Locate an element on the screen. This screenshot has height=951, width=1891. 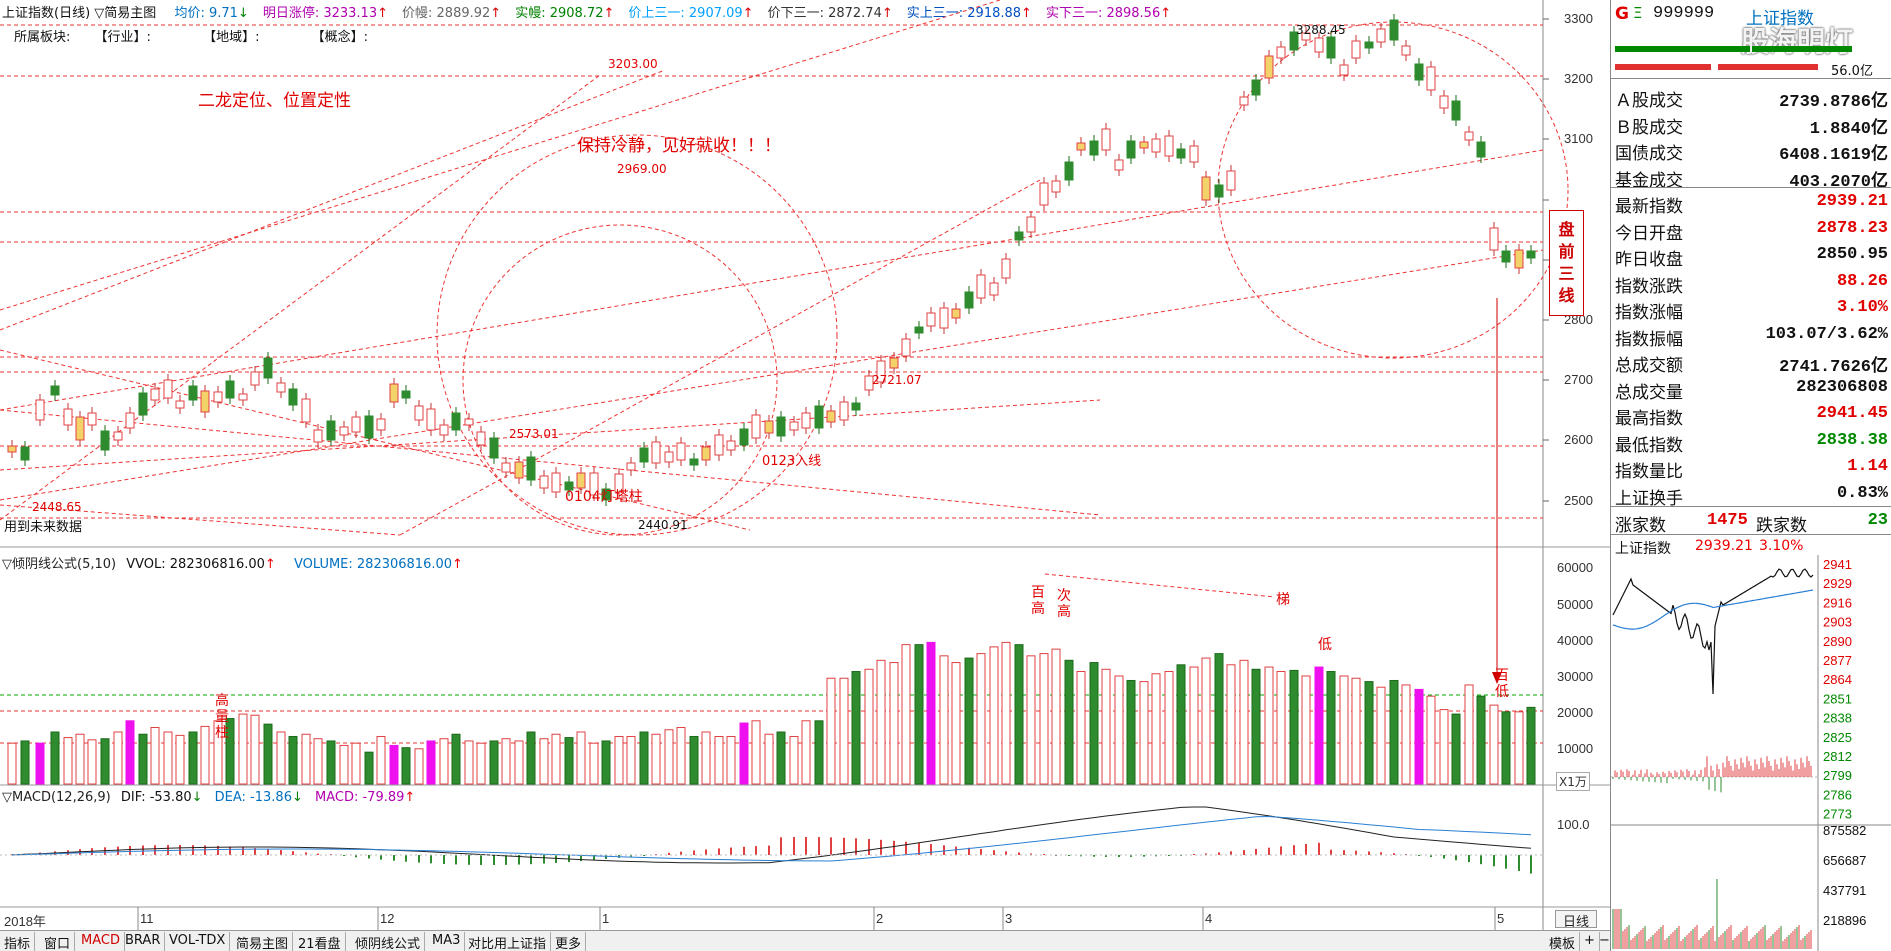
annotation-3288: 3288.45 is located at coordinates (1321, 30).